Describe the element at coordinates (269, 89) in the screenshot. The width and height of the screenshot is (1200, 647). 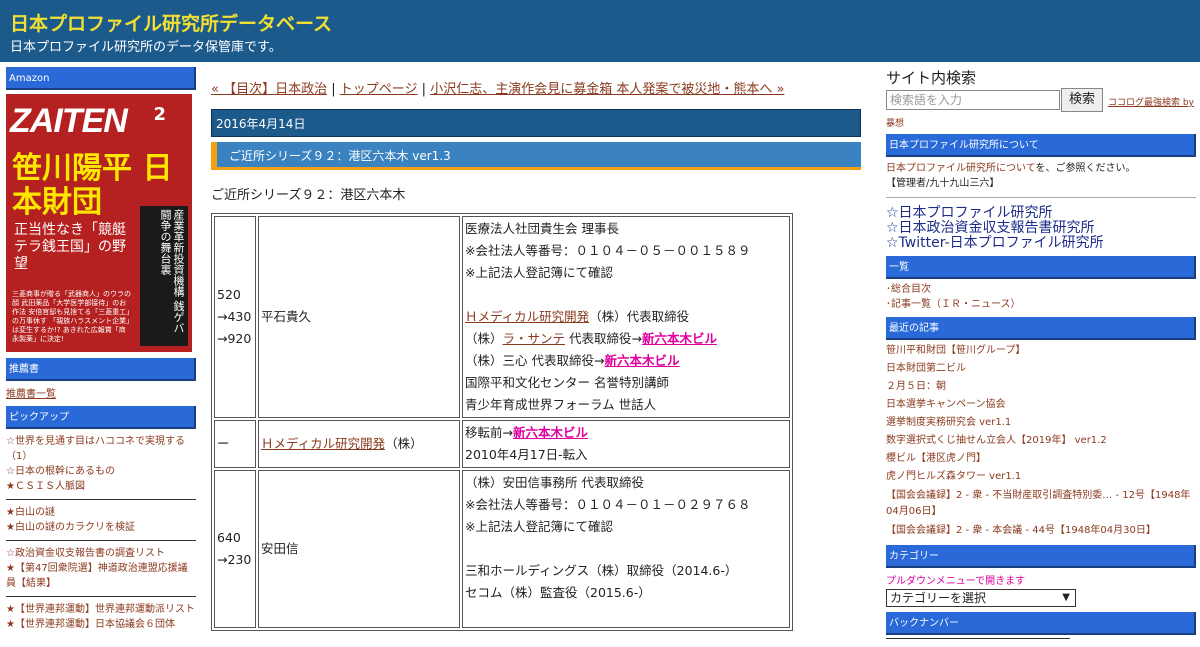
I see `prev-entry-link: « 【目次】日本政治` at that location.